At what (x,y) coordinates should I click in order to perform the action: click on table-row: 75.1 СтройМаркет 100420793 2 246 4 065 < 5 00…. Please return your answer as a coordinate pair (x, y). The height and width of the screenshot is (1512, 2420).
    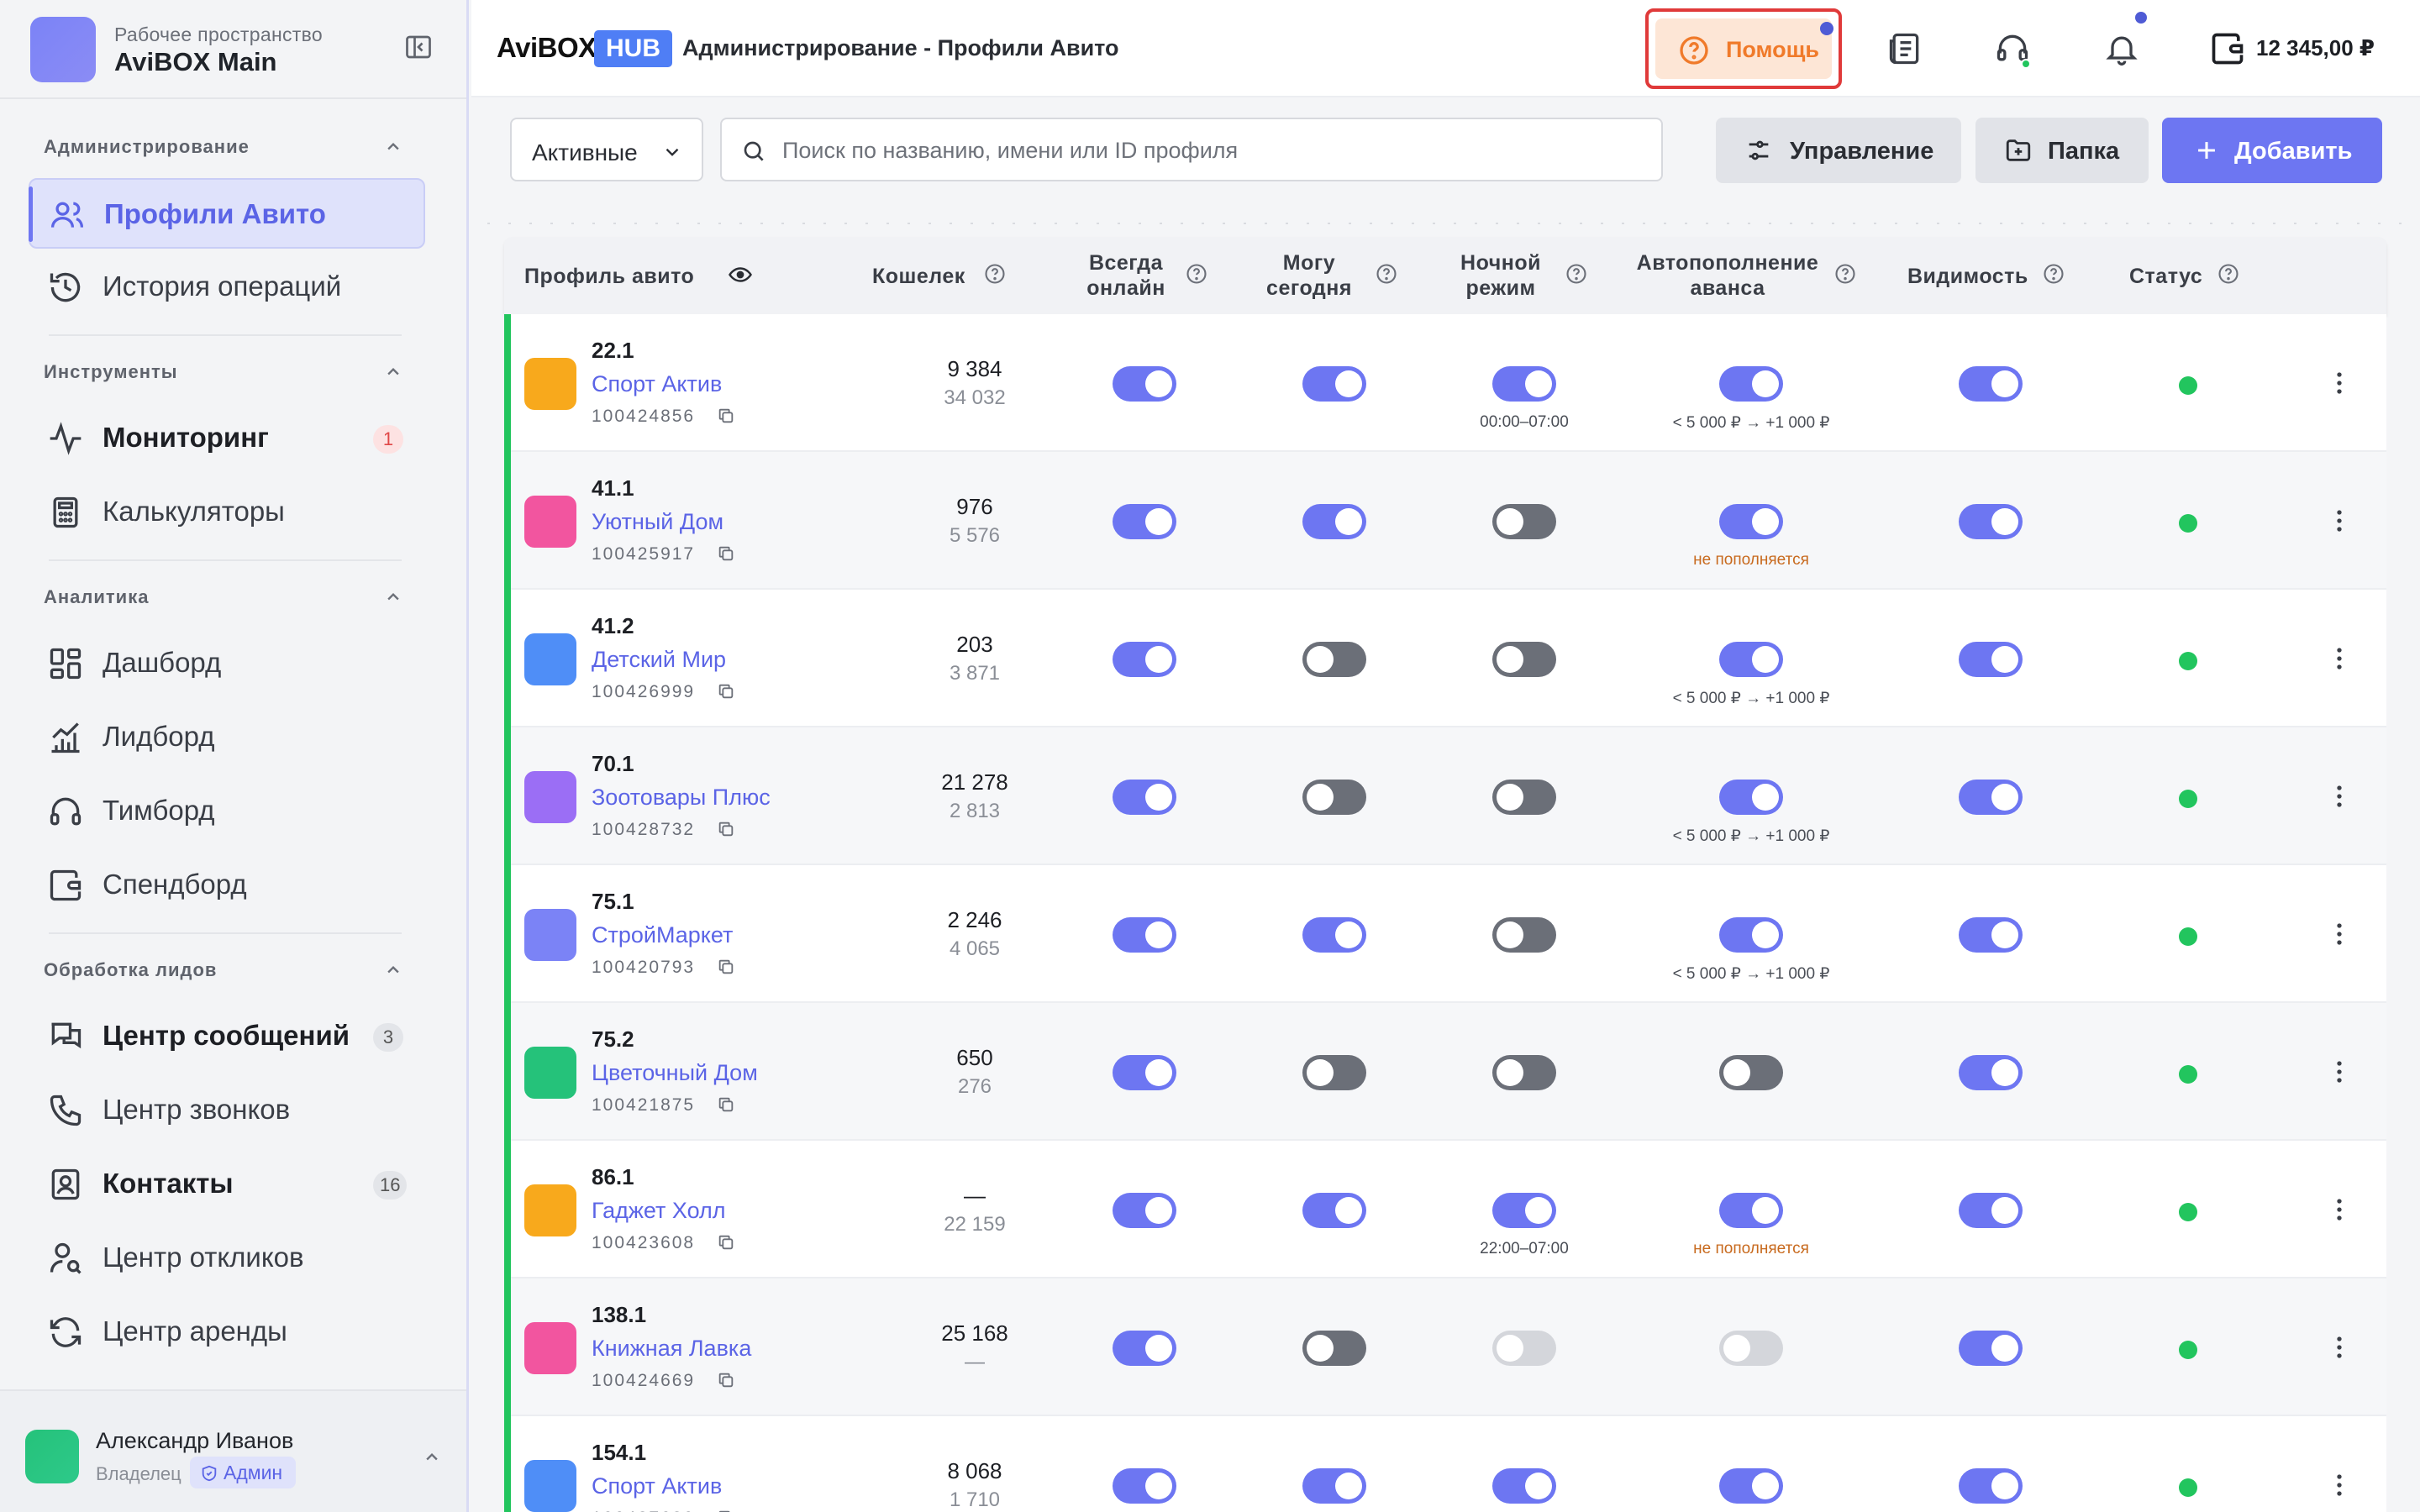
    Looking at the image, I should click on (1445, 934).